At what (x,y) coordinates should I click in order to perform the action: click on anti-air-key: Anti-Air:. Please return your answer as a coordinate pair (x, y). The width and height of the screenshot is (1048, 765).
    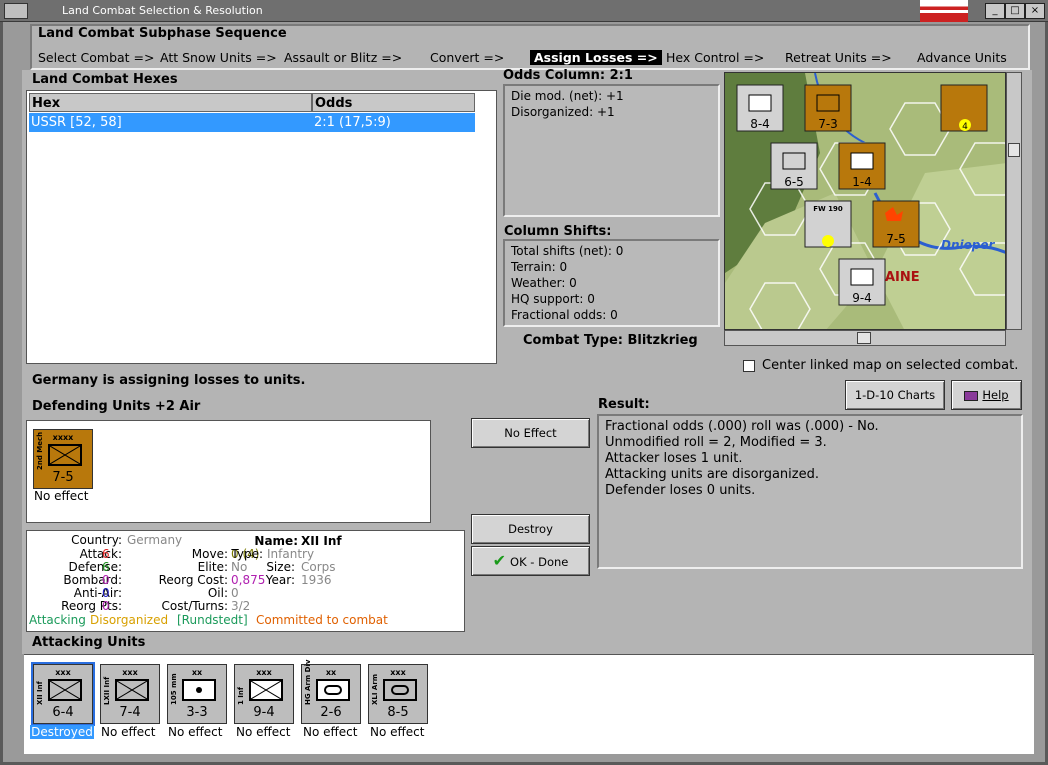
    Looking at the image, I should click on (97, 593).